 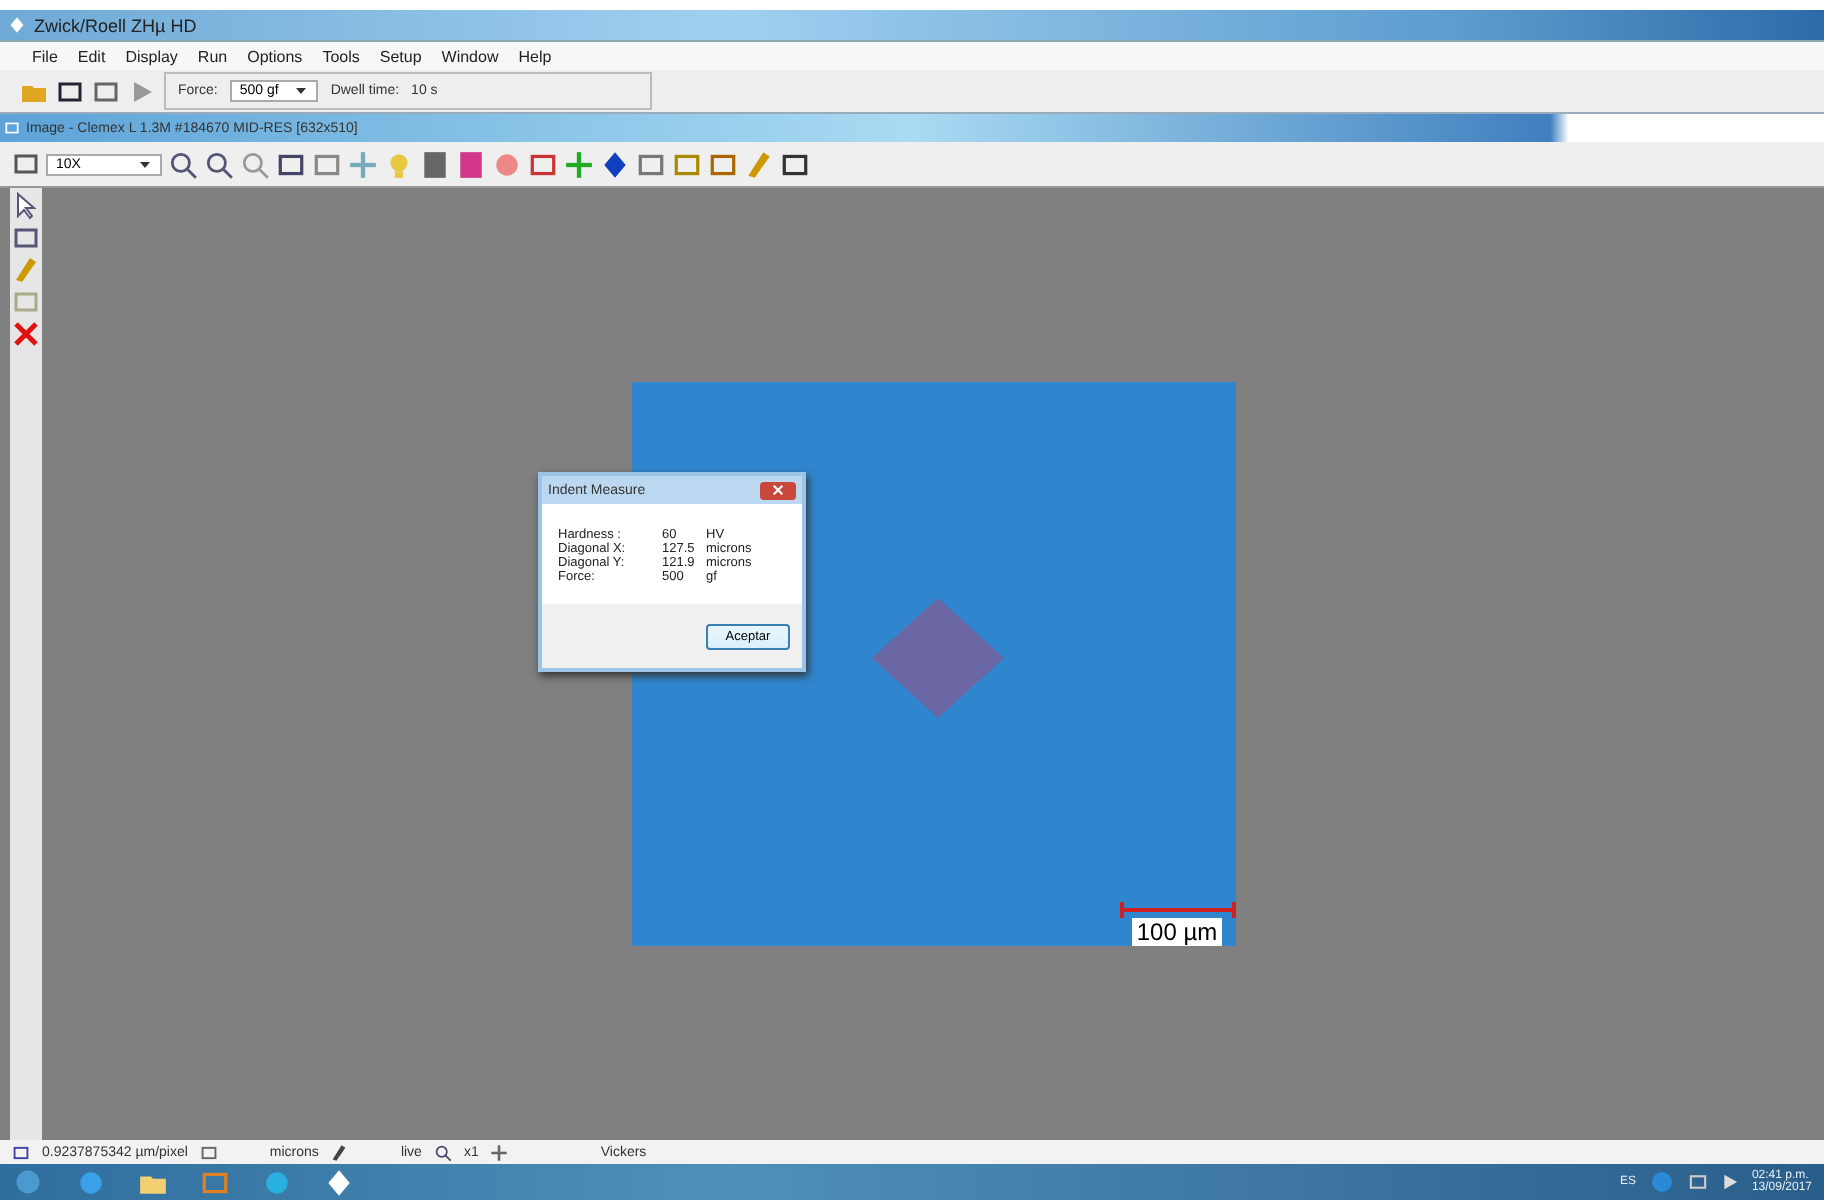 I want to click on crosshair-icon, so click(x=499, y=1152).